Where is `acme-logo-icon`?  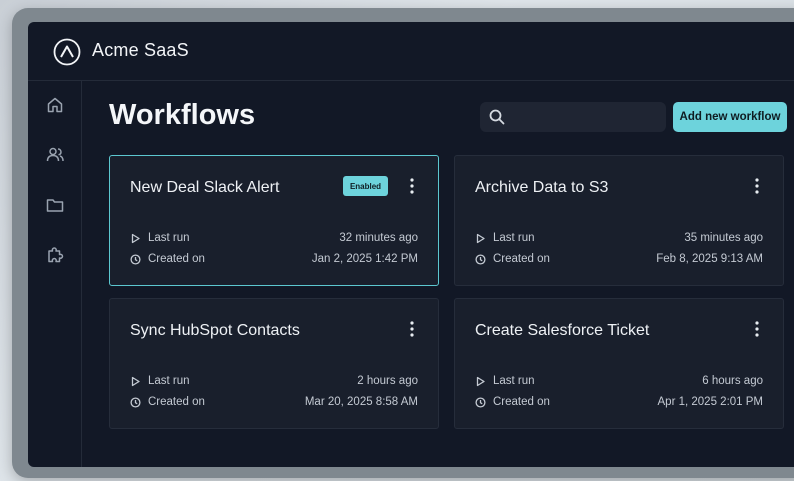 acme-logo-icon is located at coordinates (67, 52).